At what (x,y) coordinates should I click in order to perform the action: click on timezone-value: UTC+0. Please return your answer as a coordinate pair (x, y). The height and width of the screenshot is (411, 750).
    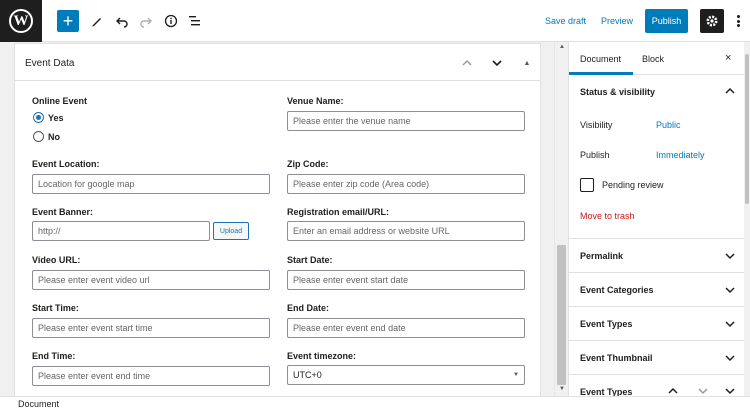
    Looking at the image, I should click on (307, 375).